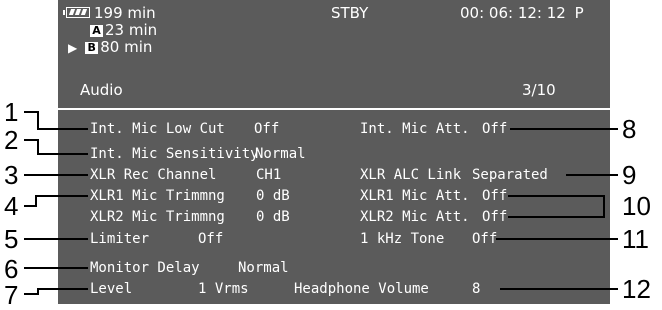 The width and height of the screenshot is (662, 310). I want to click on callout-number-12: 12, so click(636, 289).